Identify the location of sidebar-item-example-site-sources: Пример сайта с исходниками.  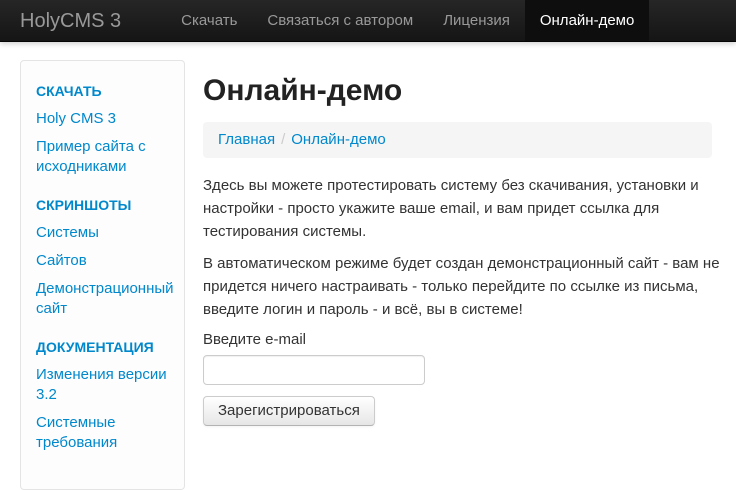
(102, 157).